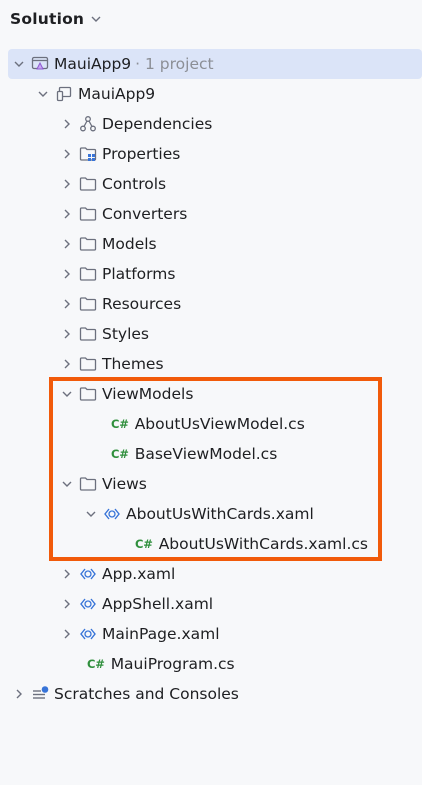 This screenshot has height=785, width=422. What do you see at coordinates (172, 664) in the screenshot?
I see `file-label: MauiProgram.cs` at bounding box center [172, 664].